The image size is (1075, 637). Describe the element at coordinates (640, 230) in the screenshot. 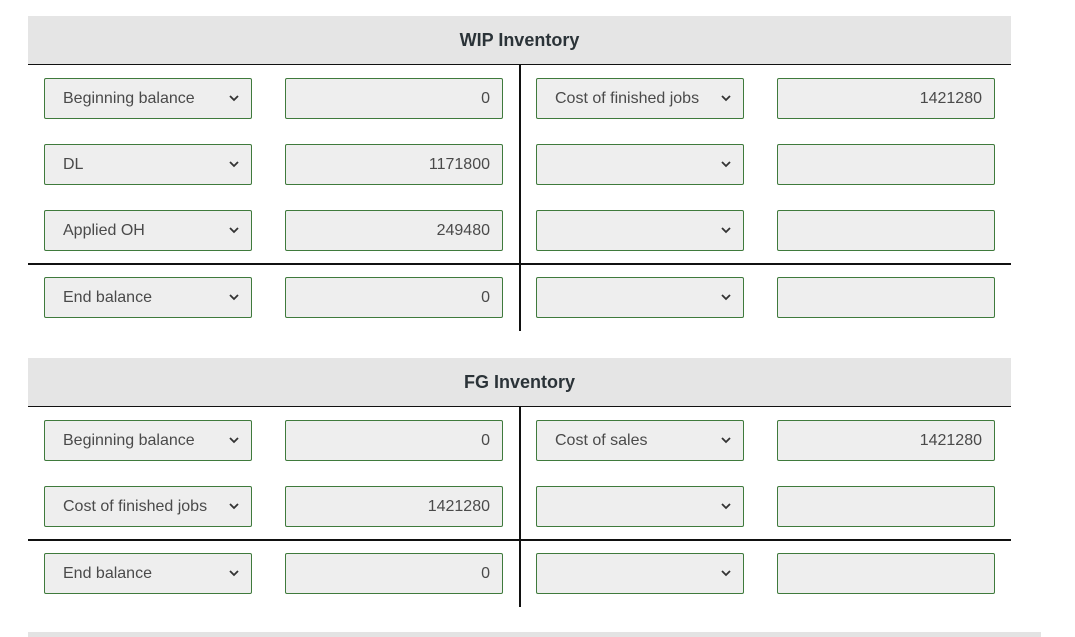

I see `wip-row-3-credit-account-select` at that location.